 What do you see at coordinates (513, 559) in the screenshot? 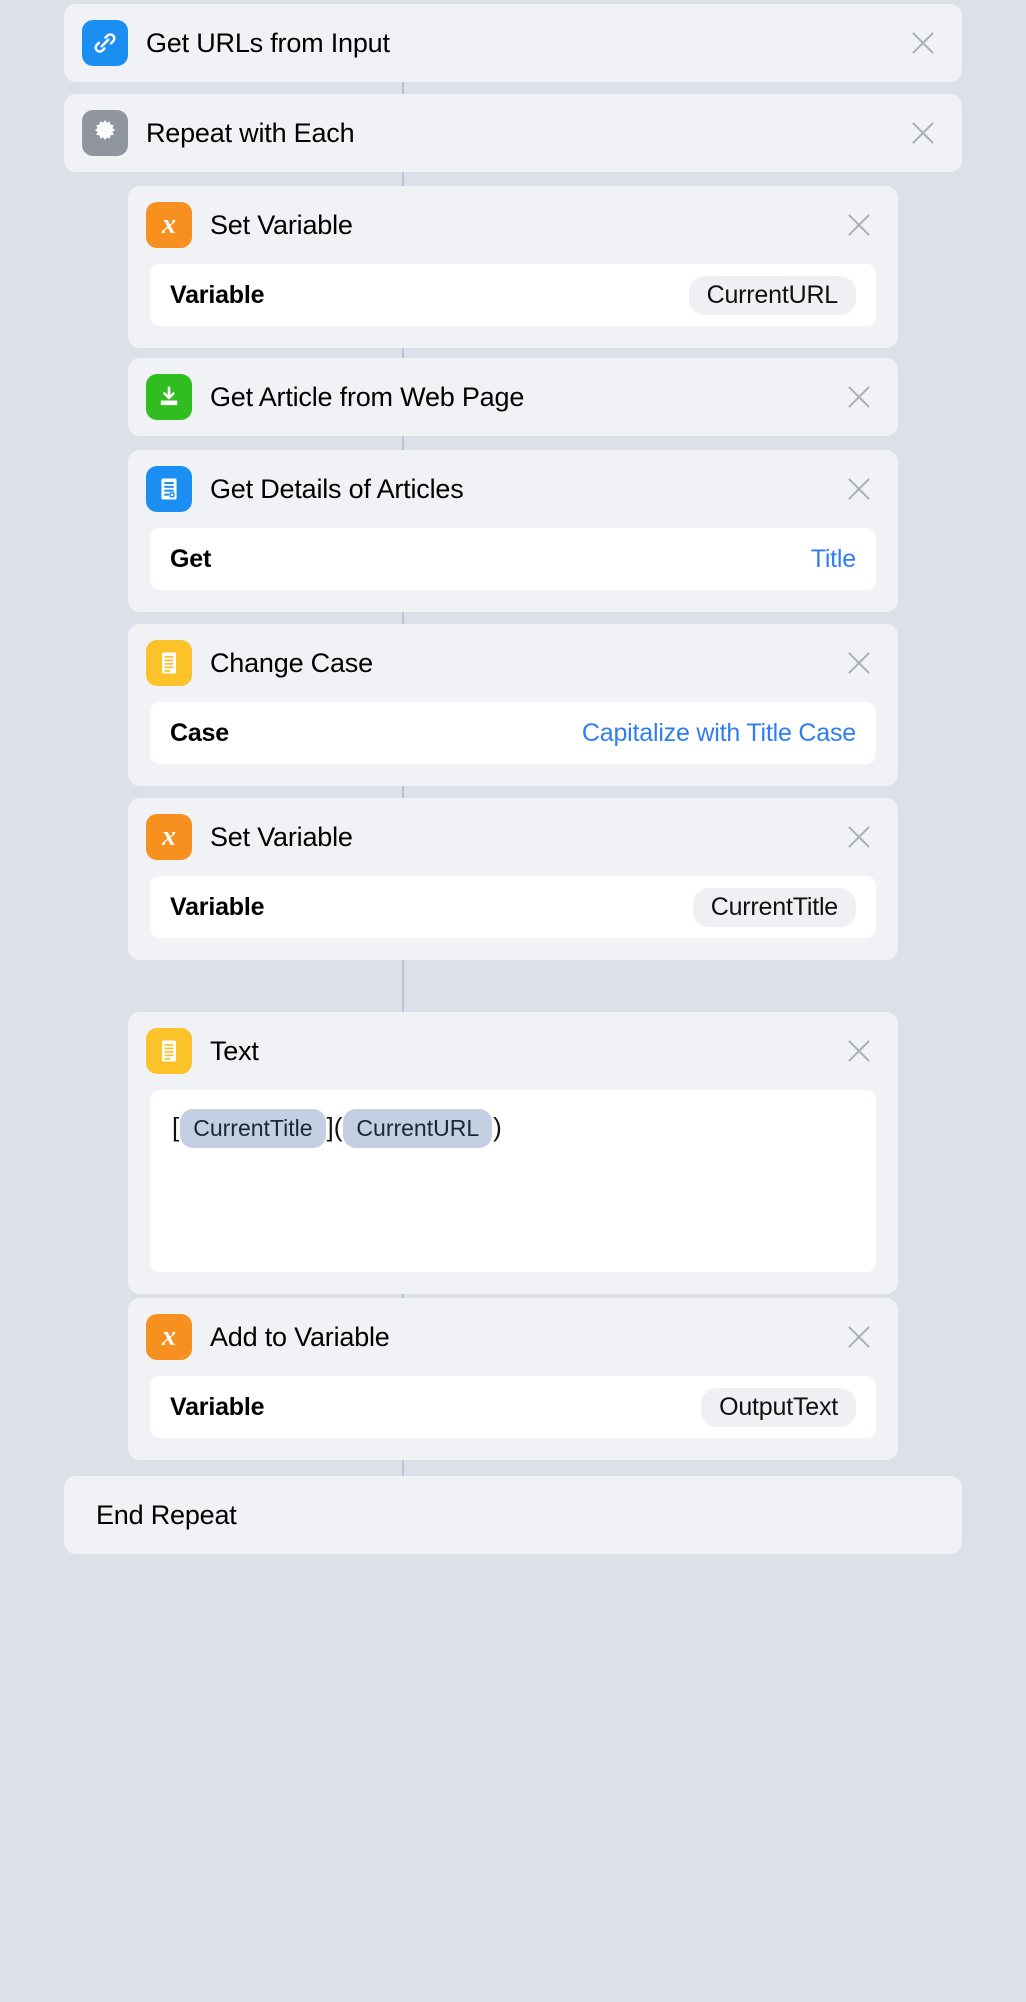
I see `param-row-get: Get Title` at bounding box center [513, 559].